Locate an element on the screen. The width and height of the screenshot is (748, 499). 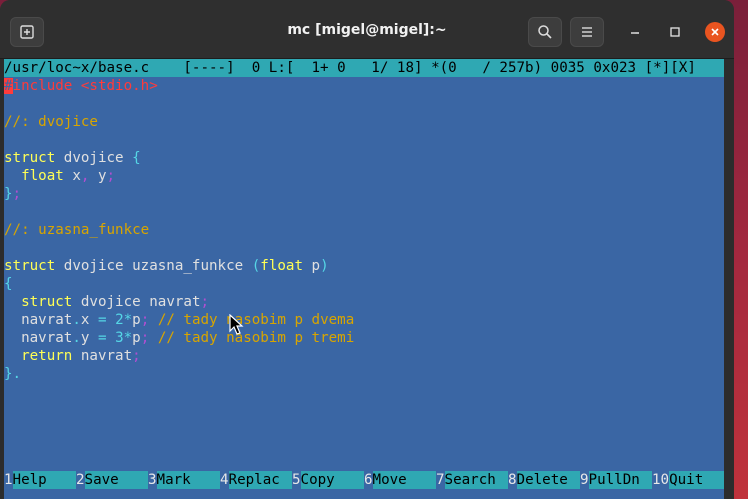
search-icon is located at coordinates (545, 32).